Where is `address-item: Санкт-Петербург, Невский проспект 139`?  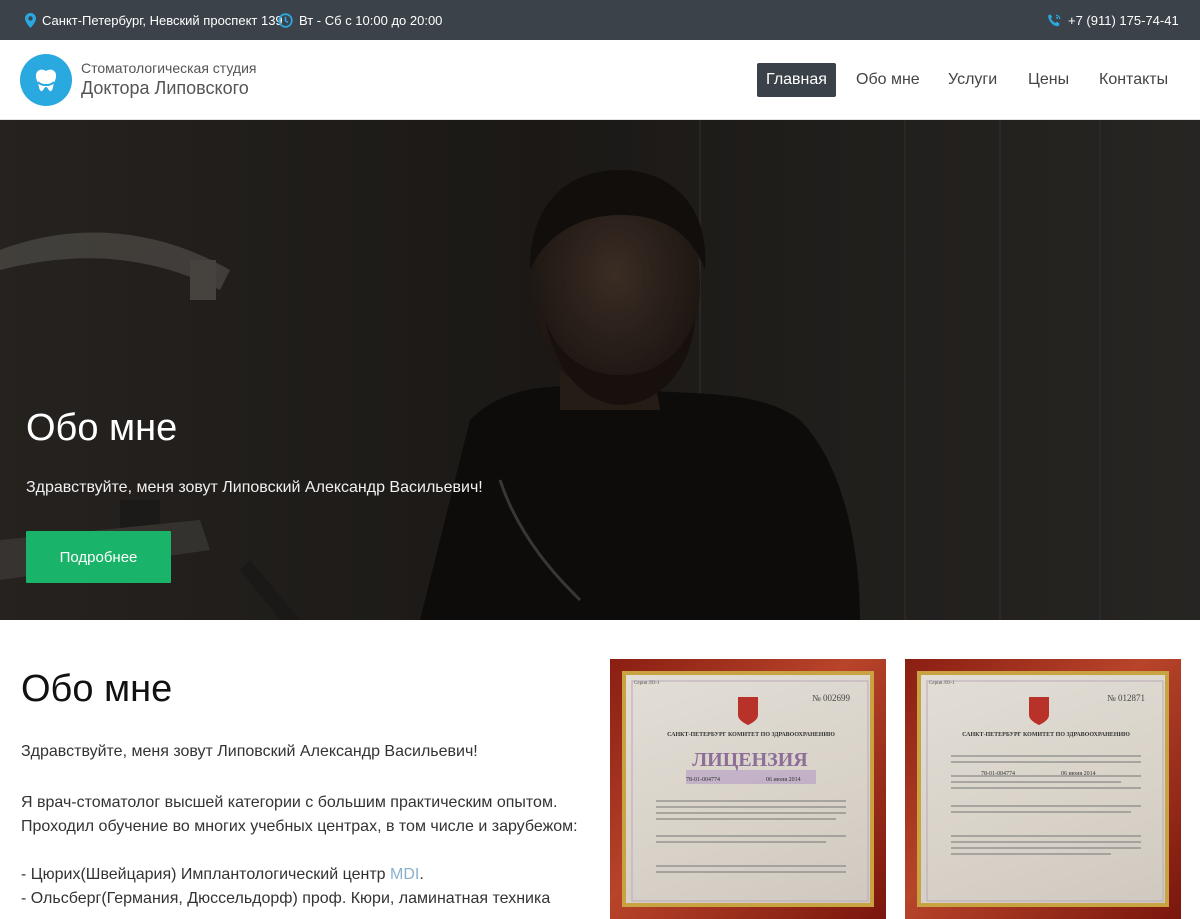 address-item: Санкт-Петербург, Невский проспект 139 is located at coordinates (154, 20).